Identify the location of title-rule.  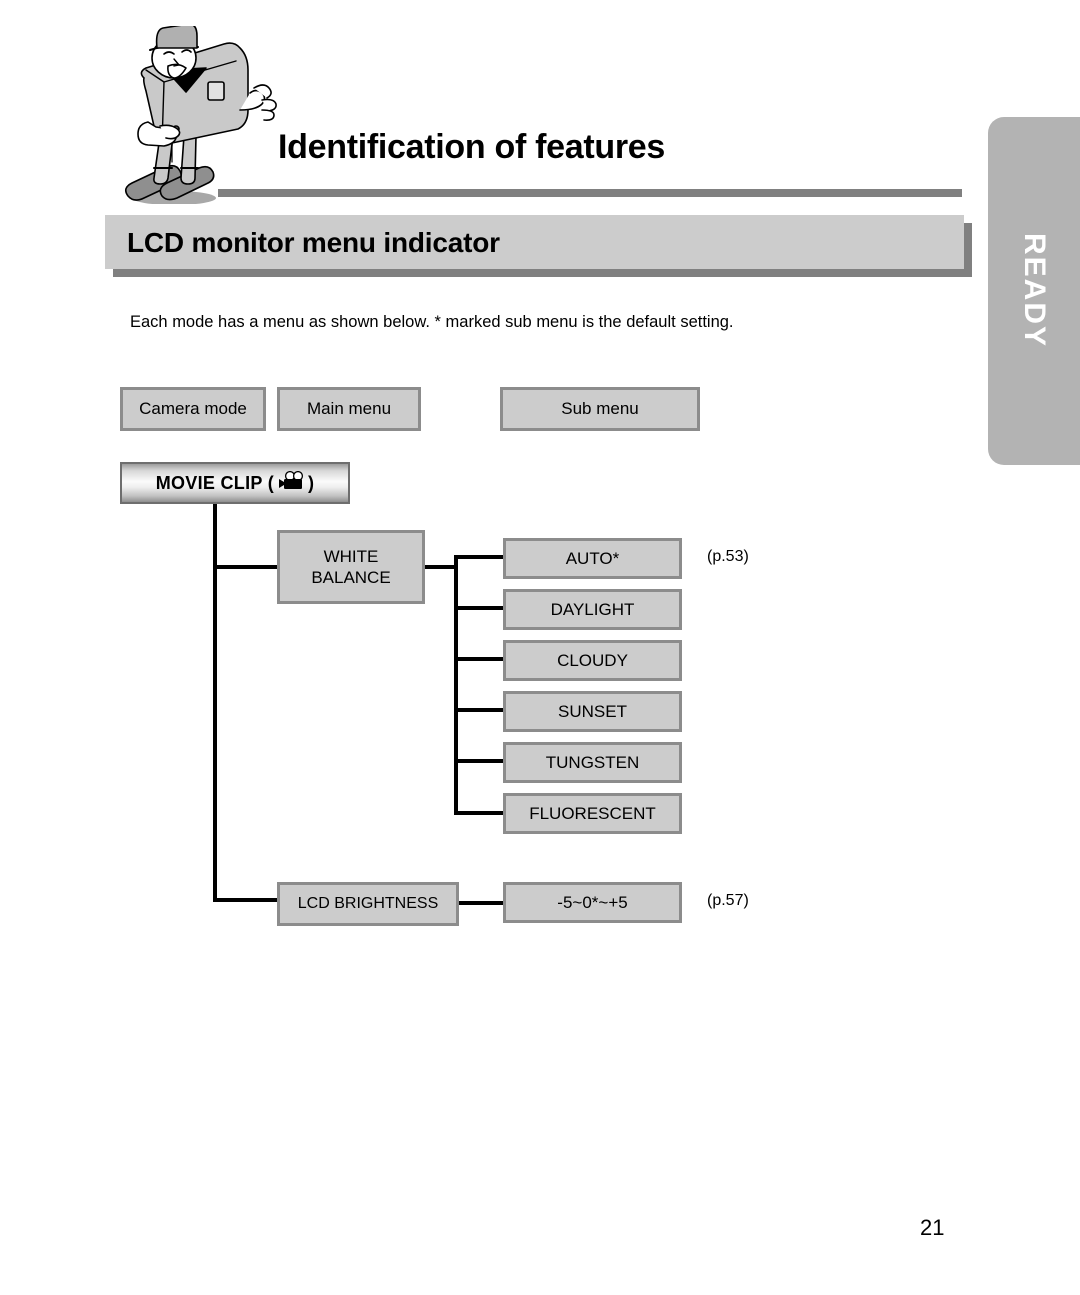
(590, 193).